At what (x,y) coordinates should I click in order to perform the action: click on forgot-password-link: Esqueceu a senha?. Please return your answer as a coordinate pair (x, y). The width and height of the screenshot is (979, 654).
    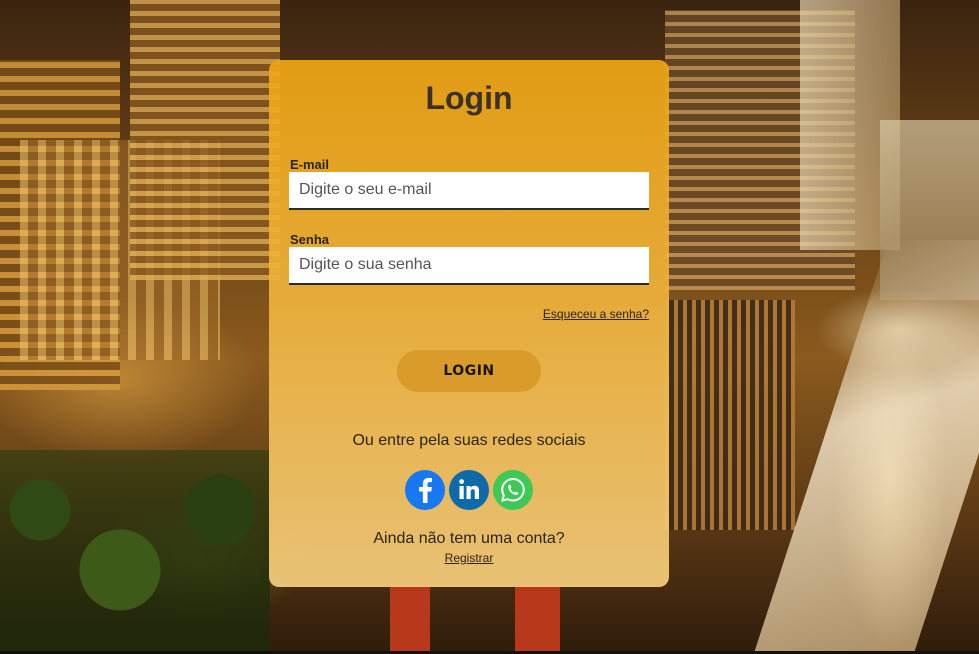
    Looking at the image, I should click on (596, 314).